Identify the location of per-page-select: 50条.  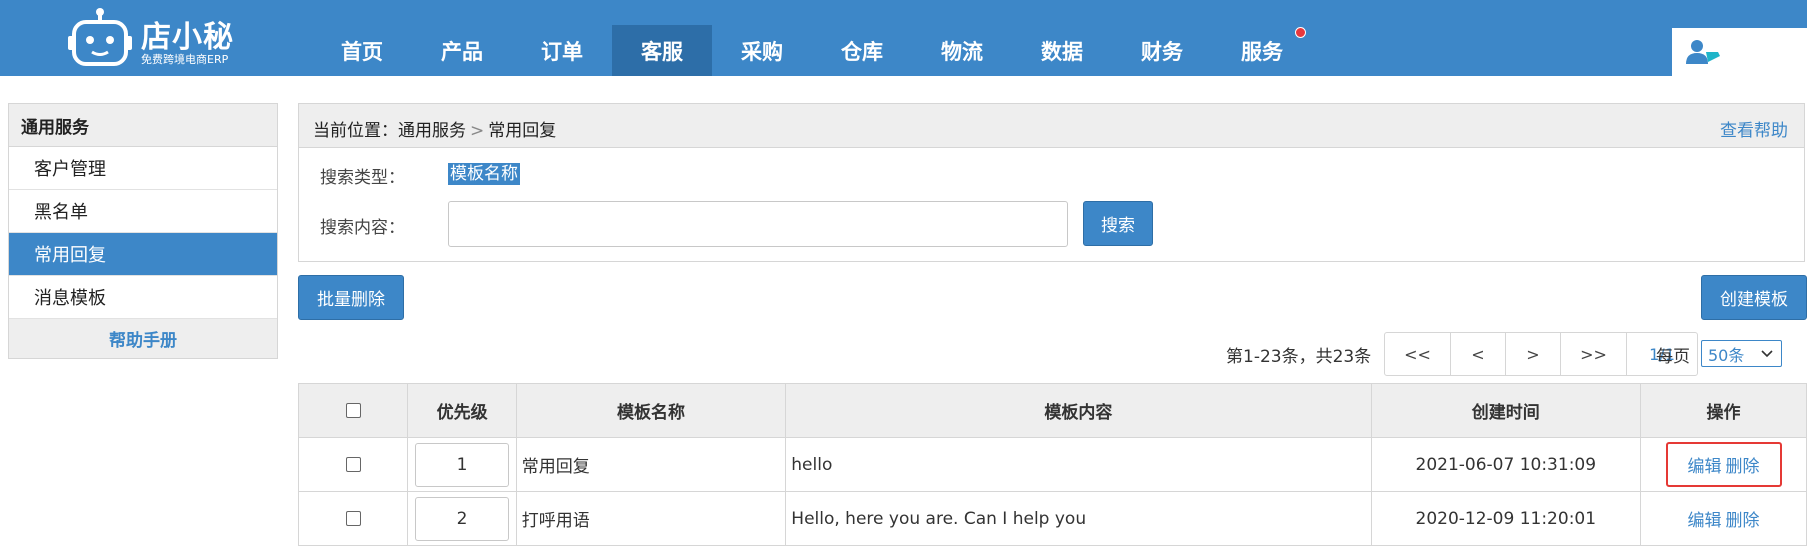
(1741, 353).